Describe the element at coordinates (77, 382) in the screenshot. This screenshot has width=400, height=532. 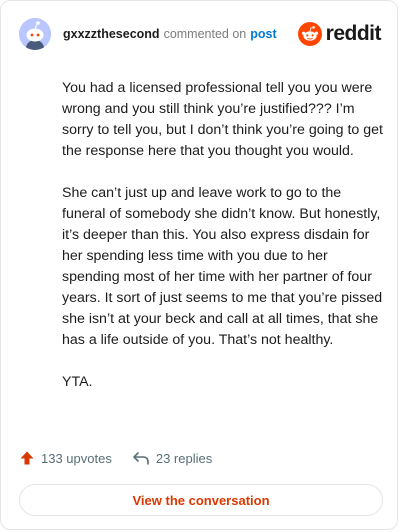
I see `comment-paragraph: YTA.` at that location.